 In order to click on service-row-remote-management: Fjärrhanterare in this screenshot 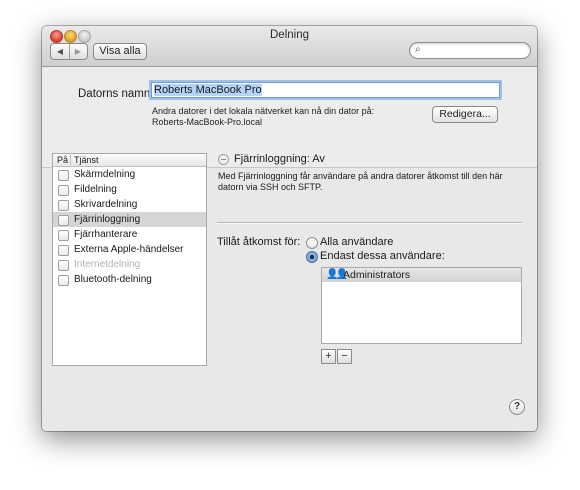, I will do `click(129, 234)`.